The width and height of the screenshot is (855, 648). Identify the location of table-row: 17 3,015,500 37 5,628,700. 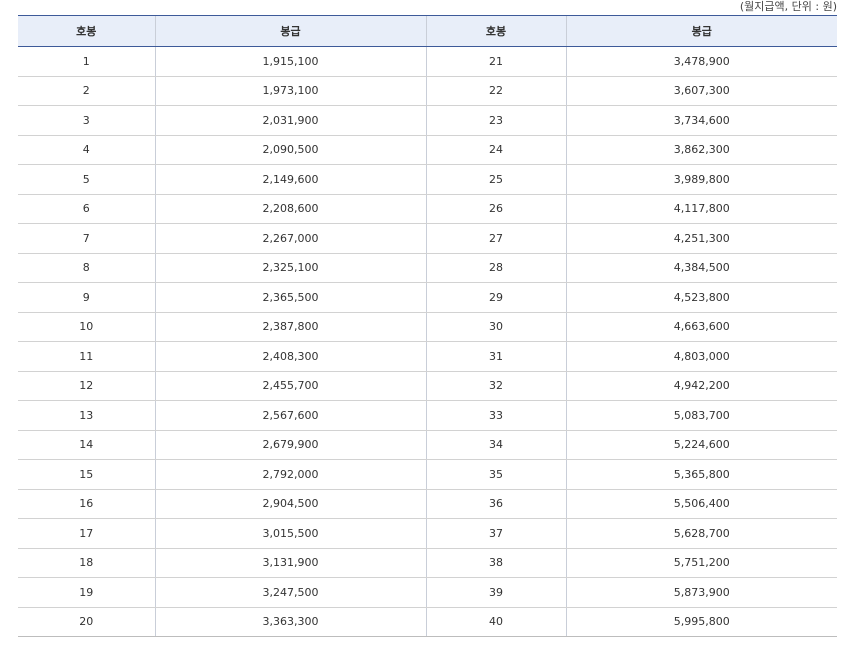
(427, 533).